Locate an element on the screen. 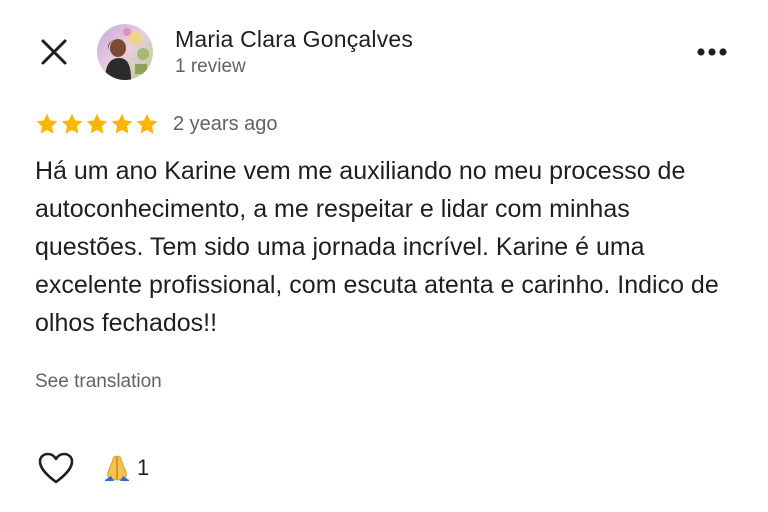  more-horizontal-icon is located at coordinates (712, 52).